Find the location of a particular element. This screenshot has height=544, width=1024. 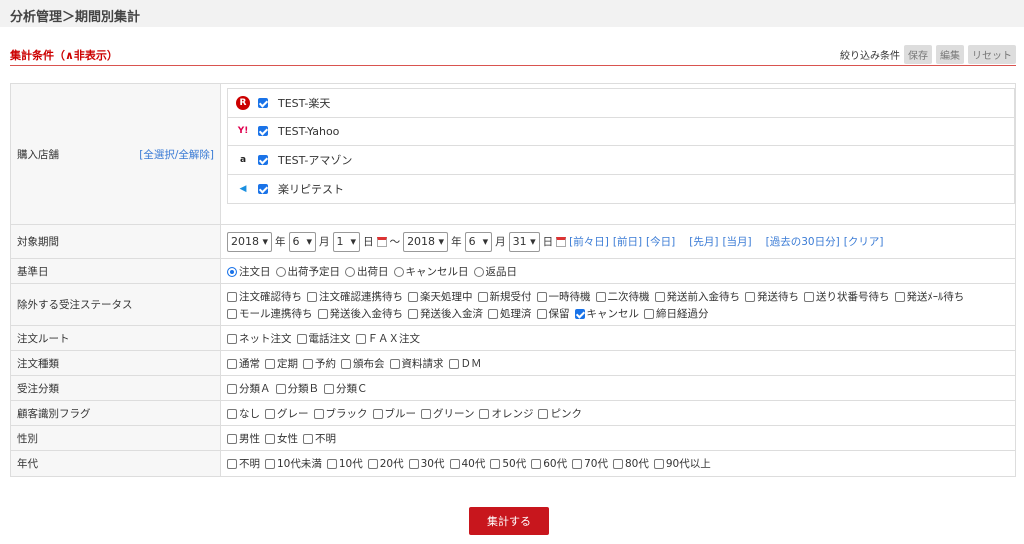

route-checkbox: ネット注文 is located at coordinates (259, 338).